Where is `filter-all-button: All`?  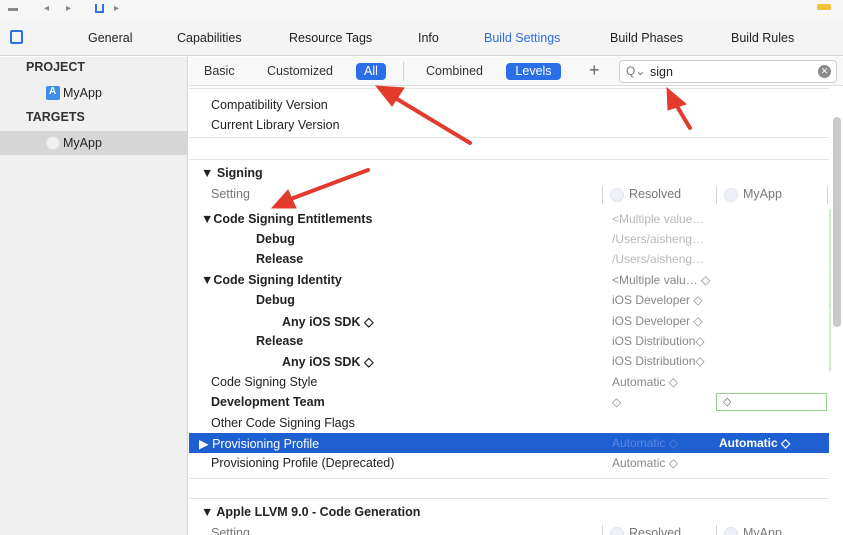
filter-all-button: All is located at coordinates (371, 71).